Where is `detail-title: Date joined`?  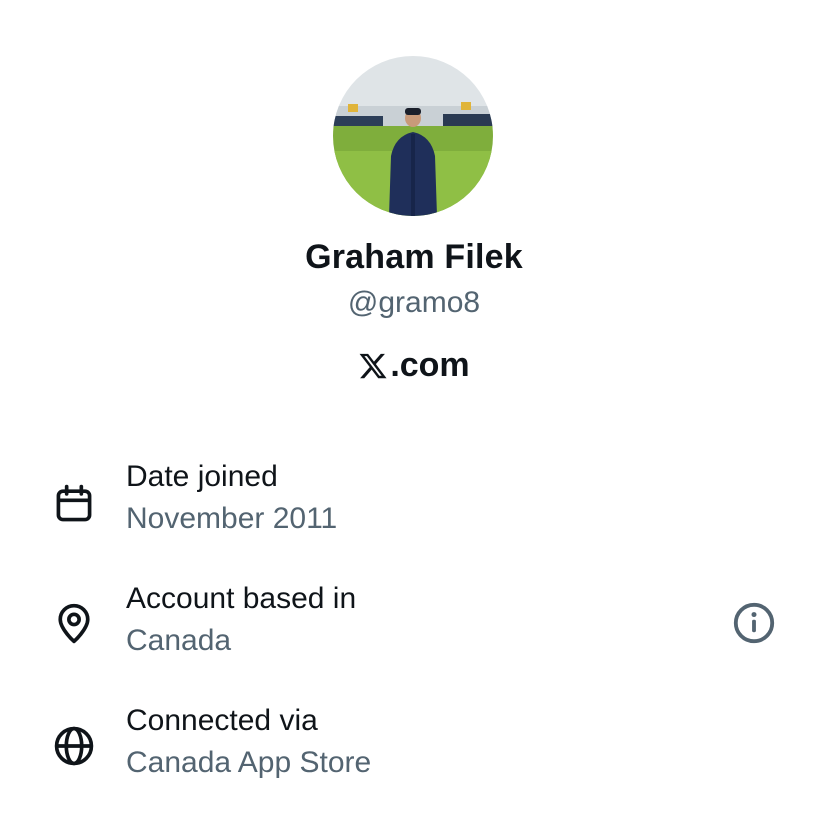 detail-title: Date joined is located at coordinates (202, 476).